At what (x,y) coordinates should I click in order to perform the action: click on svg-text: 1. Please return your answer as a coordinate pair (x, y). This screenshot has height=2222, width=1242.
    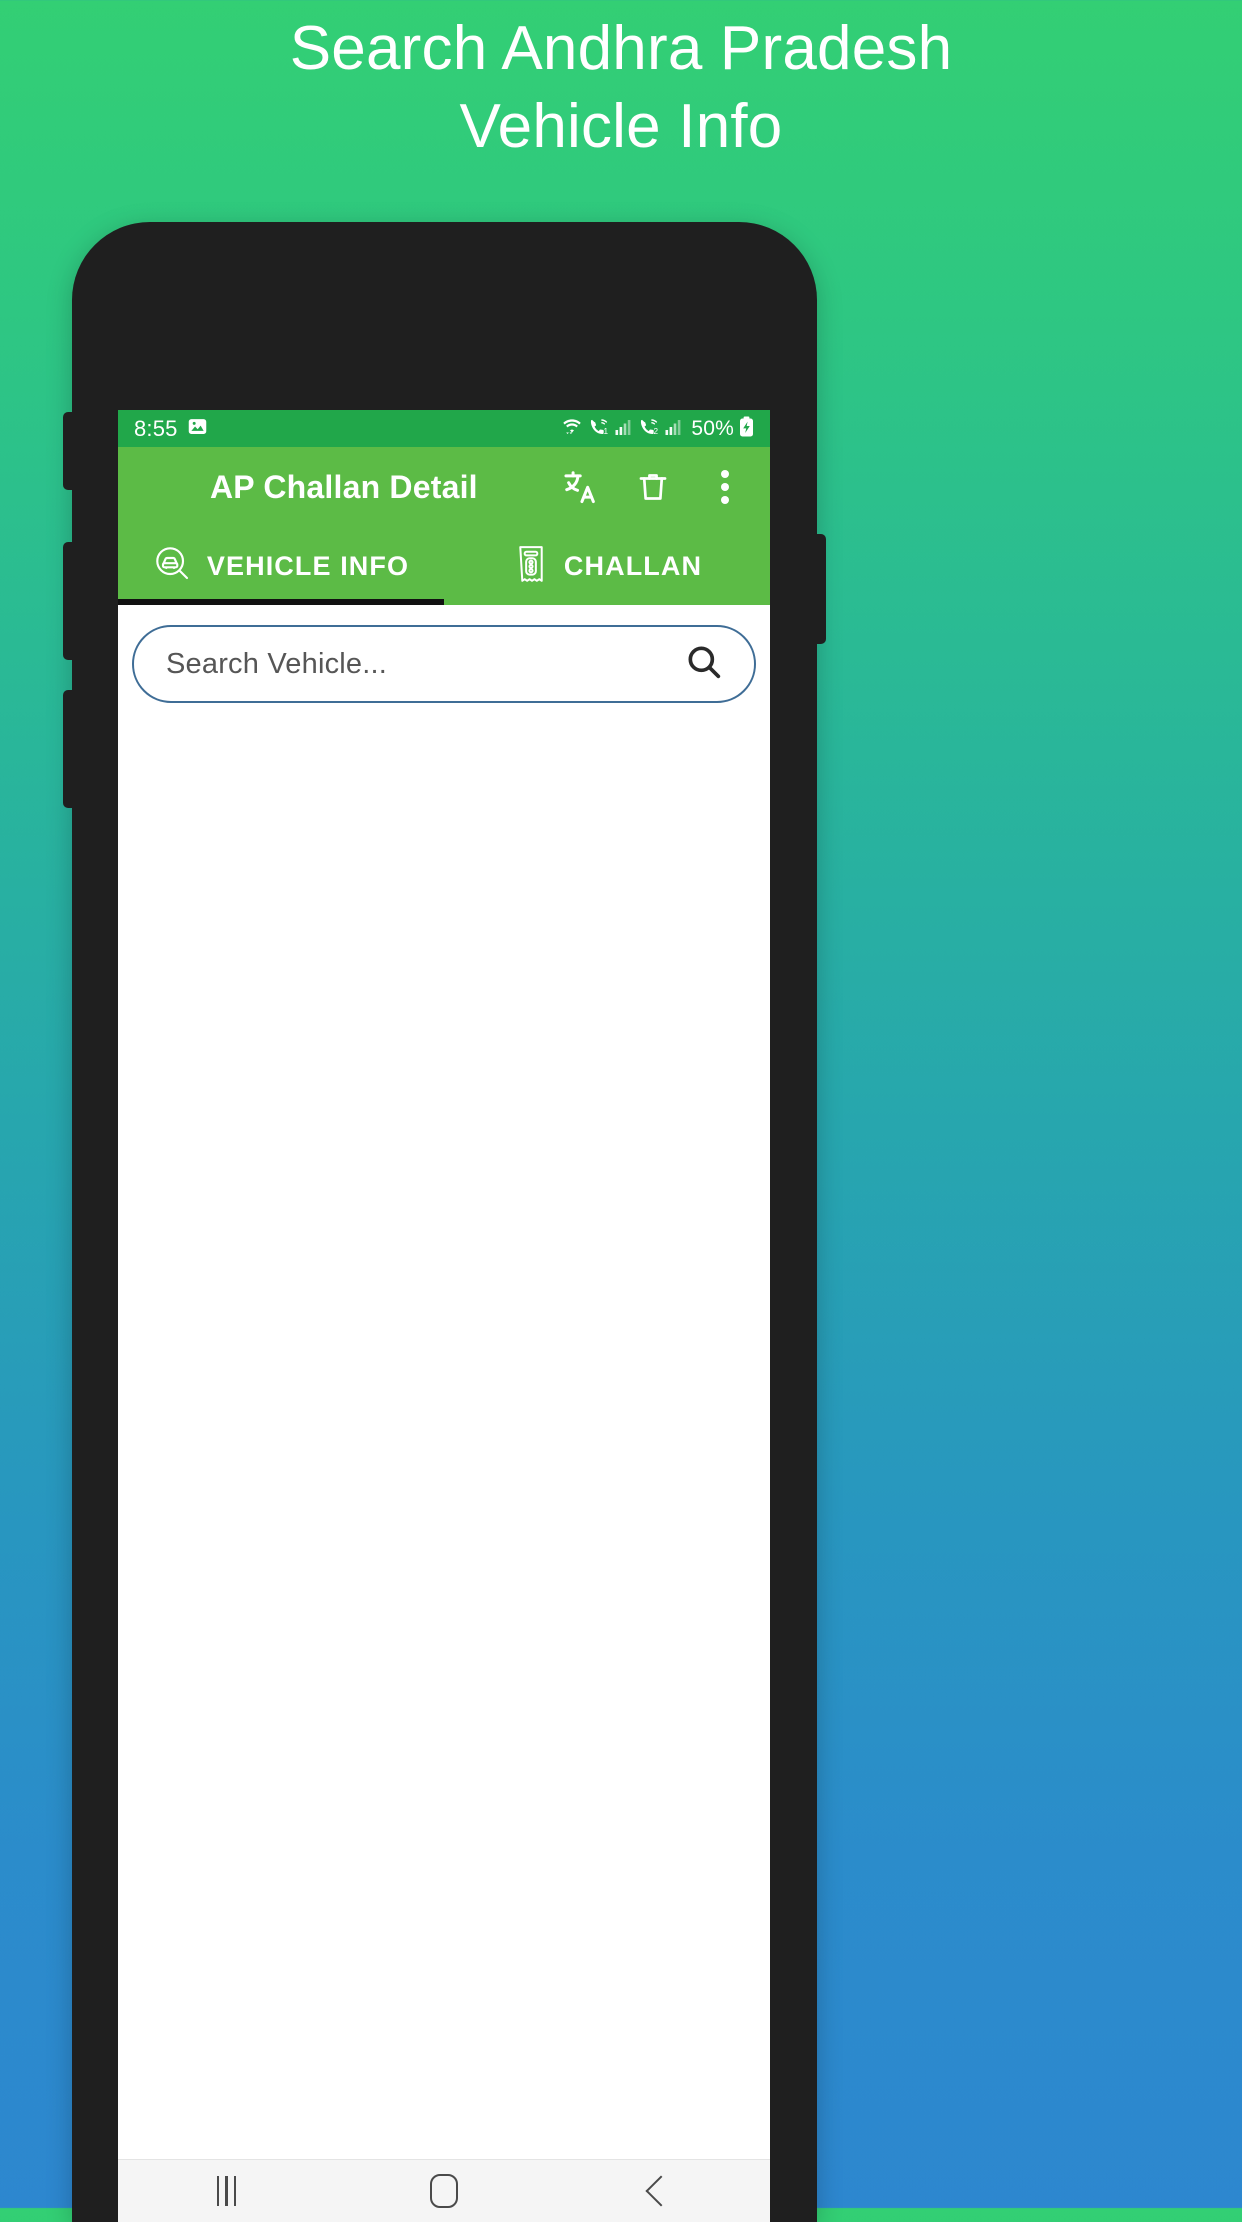
    Looking at the image, I should click on (606, 431).